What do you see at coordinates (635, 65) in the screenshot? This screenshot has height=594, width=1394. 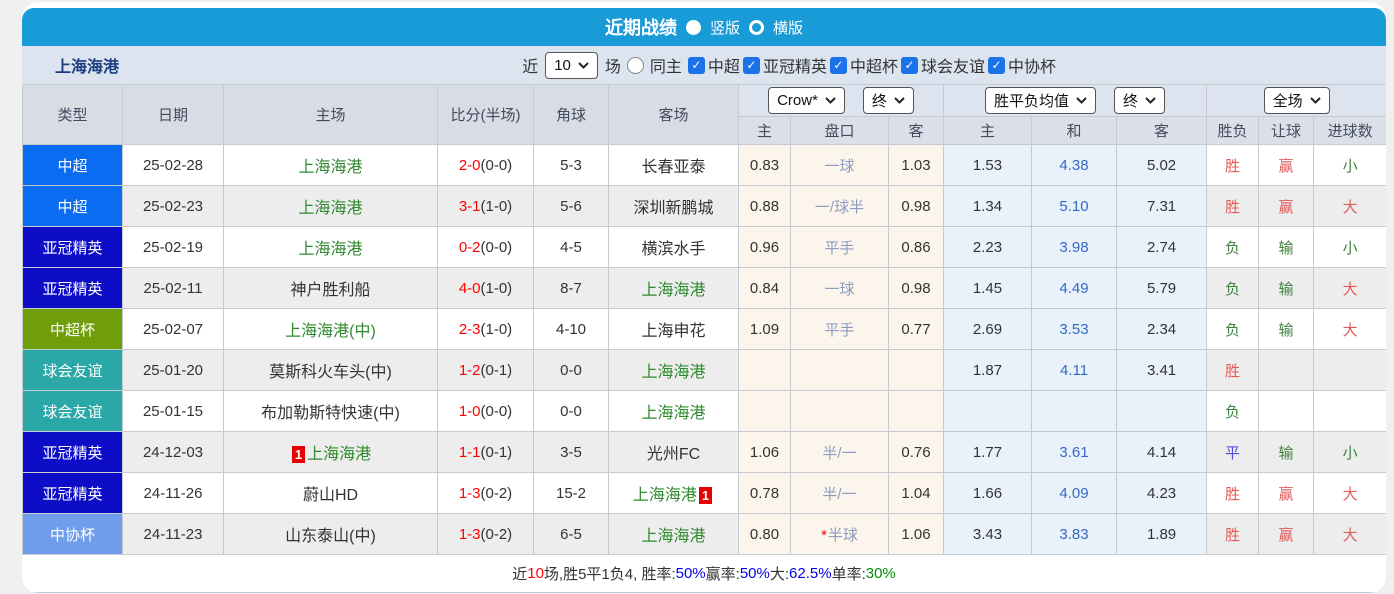 I see `same-home-checkbox` at bounding box center [635, 65].